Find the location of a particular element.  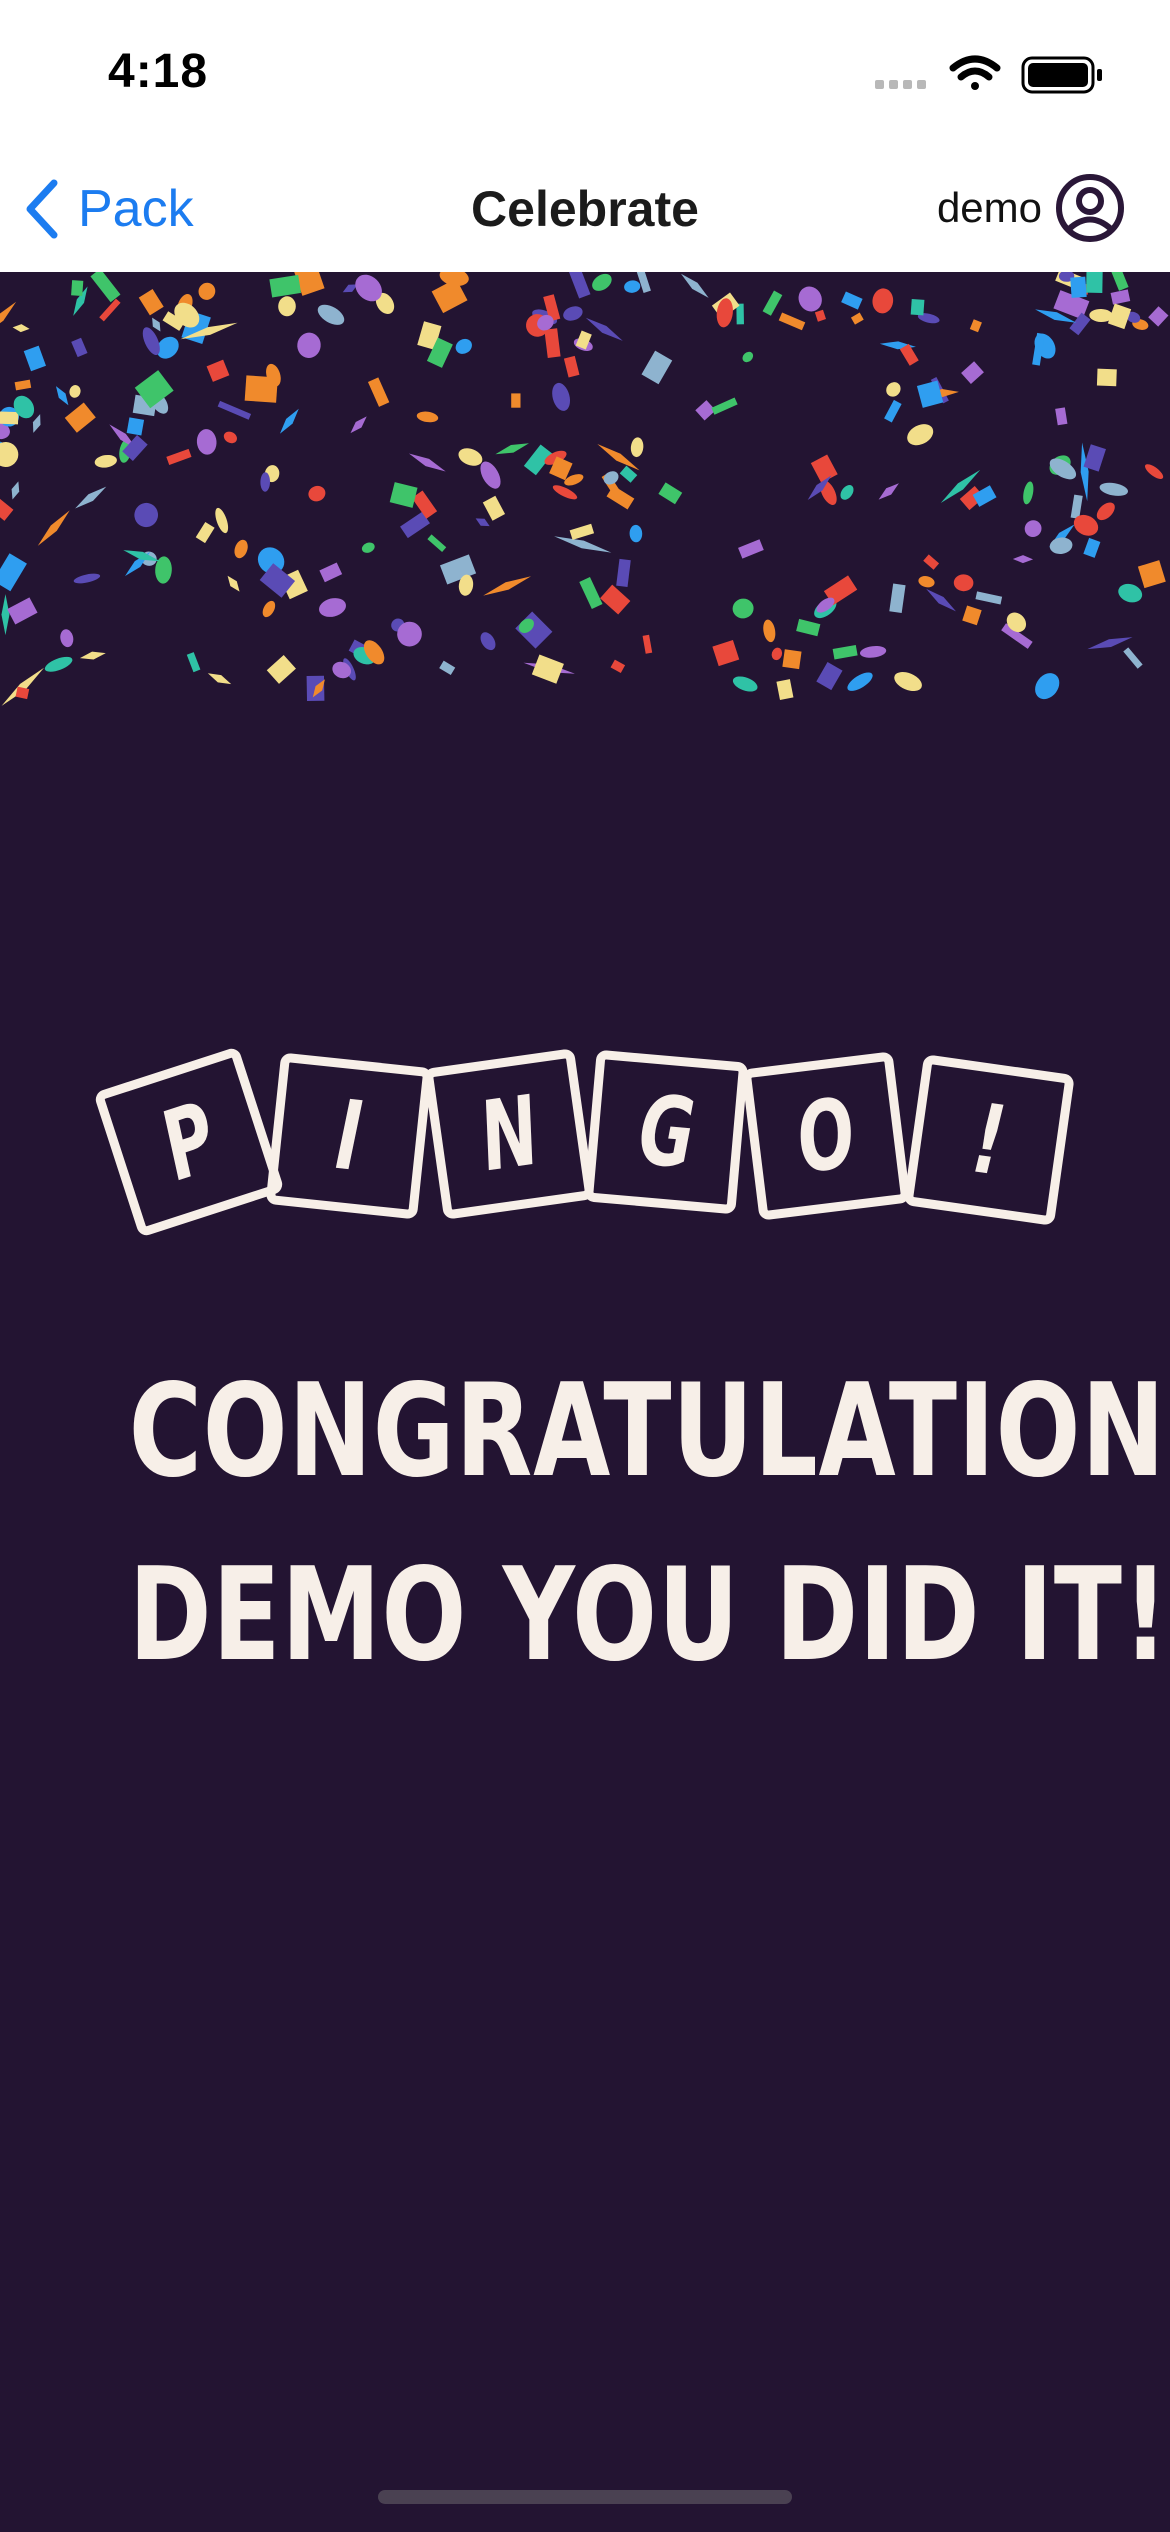

wifi-icon is located at coordinates (975, 72).